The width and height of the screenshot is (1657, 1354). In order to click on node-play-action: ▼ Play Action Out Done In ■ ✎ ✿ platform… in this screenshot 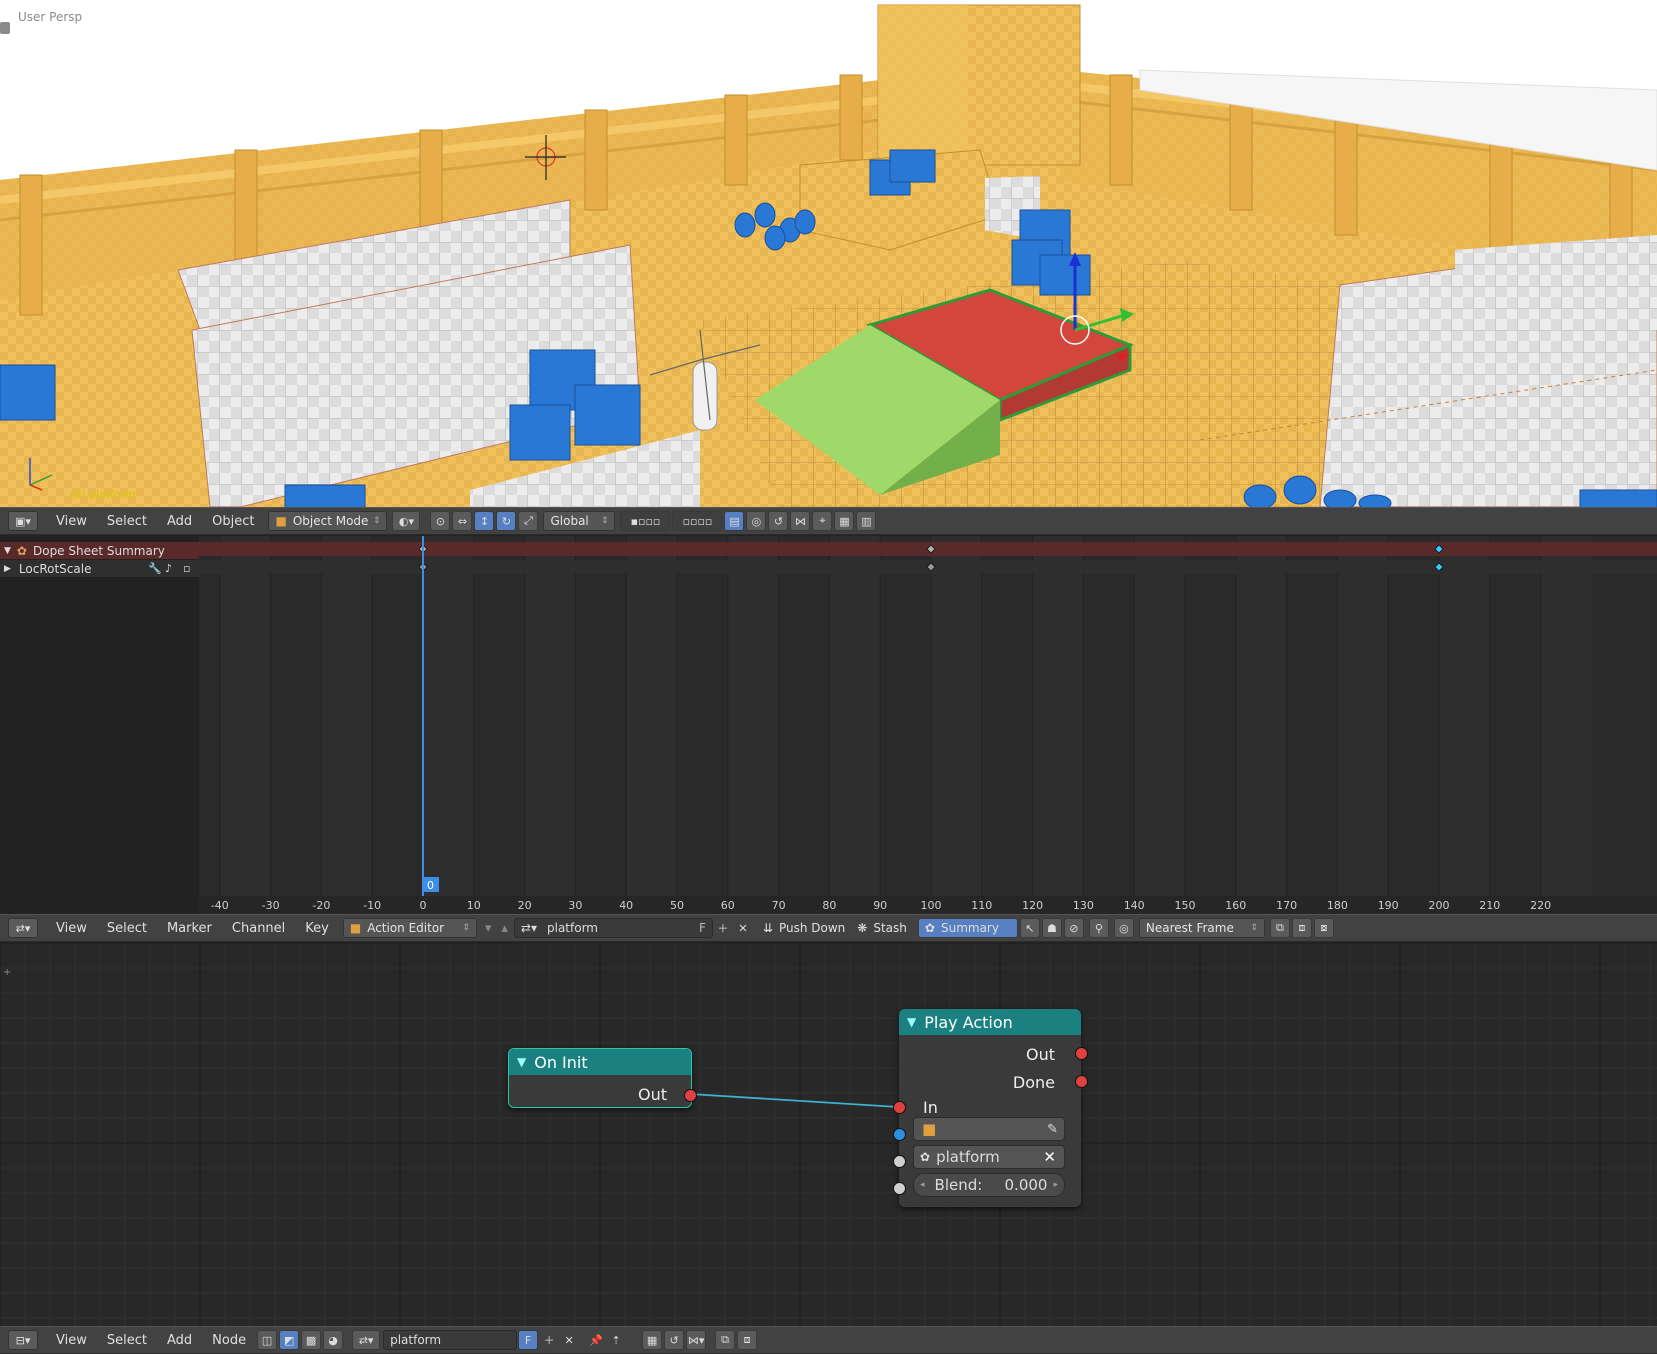, I will do `click(990, 1108)`.